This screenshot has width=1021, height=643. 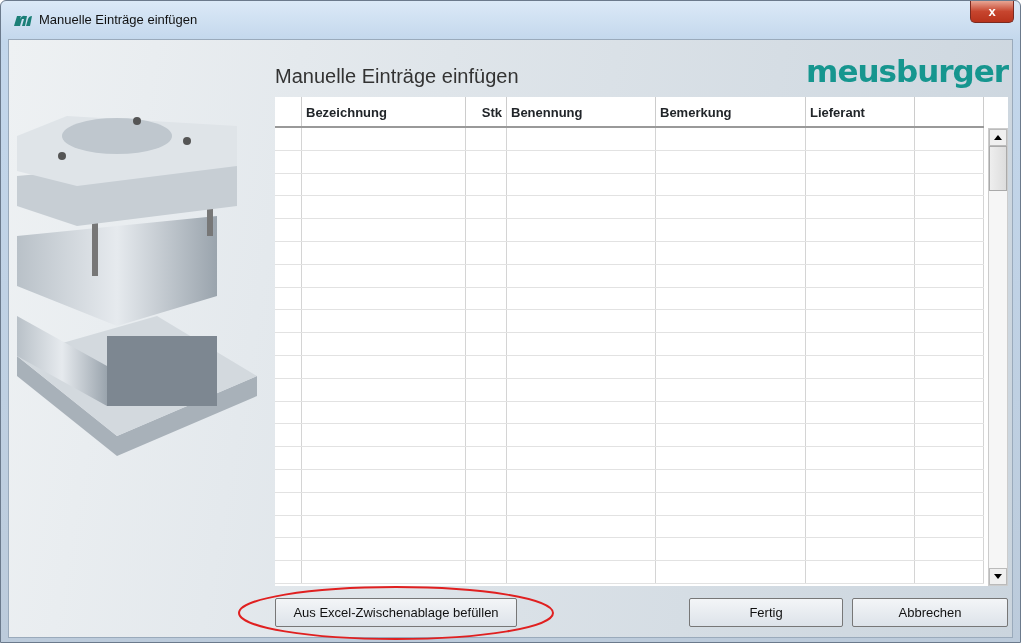 What do you see at coordinates (23, 20) in the screenshot?
I see `app-logo-icon` at bounding box center [23, 20].